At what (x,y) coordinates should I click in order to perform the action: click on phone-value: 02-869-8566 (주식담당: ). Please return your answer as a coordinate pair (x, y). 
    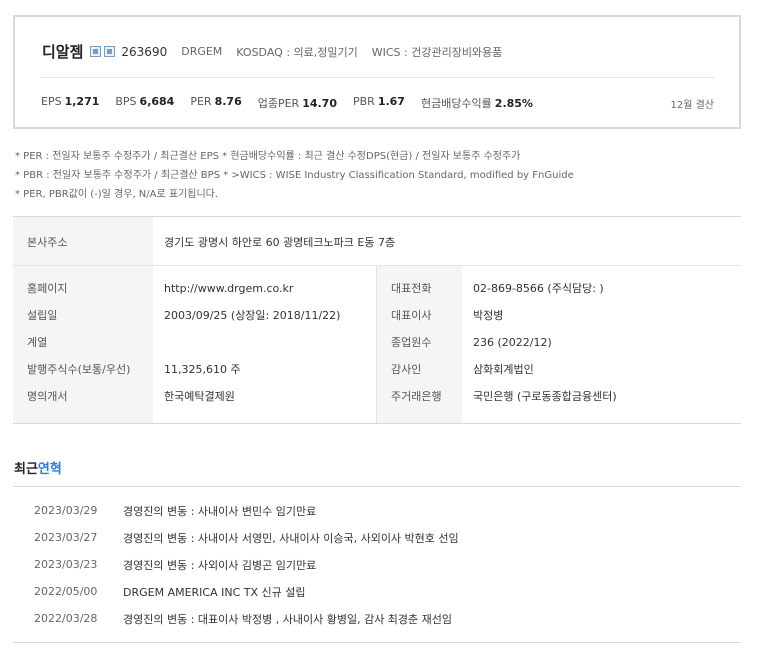
    Looking at the image, I should click on (538, 288).